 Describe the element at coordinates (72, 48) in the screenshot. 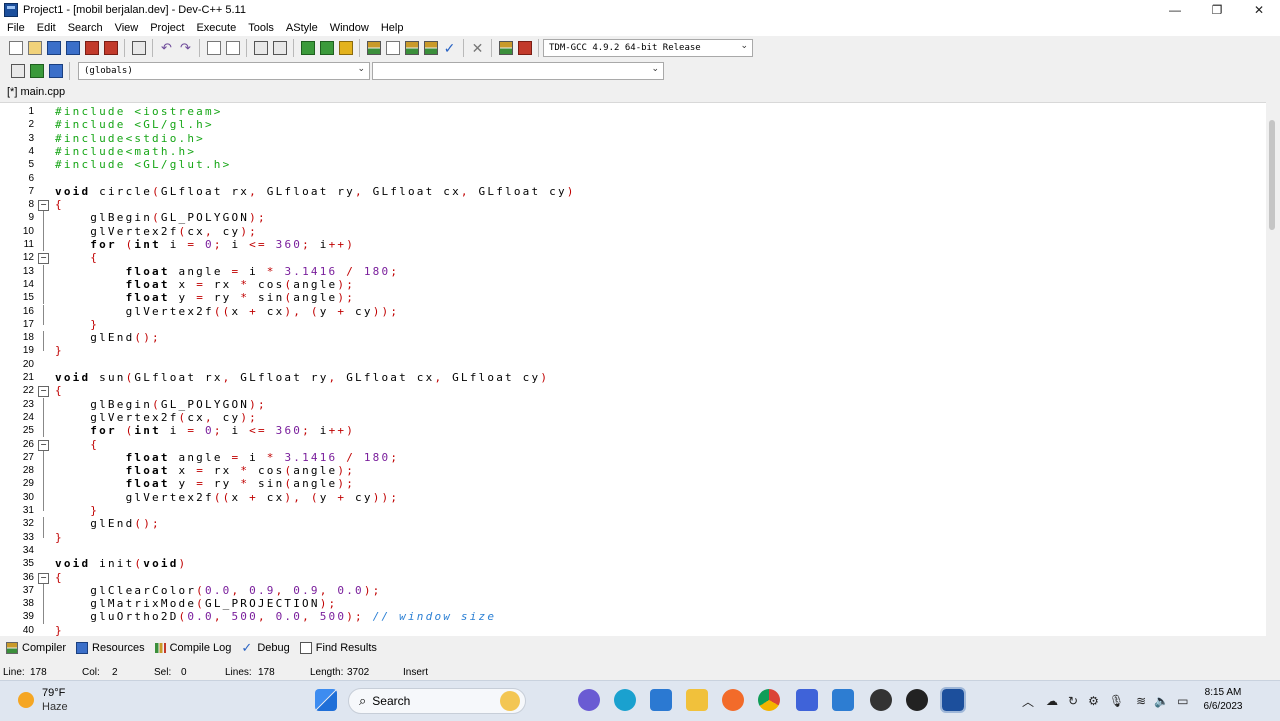

I see `save-all-icon` at that location.